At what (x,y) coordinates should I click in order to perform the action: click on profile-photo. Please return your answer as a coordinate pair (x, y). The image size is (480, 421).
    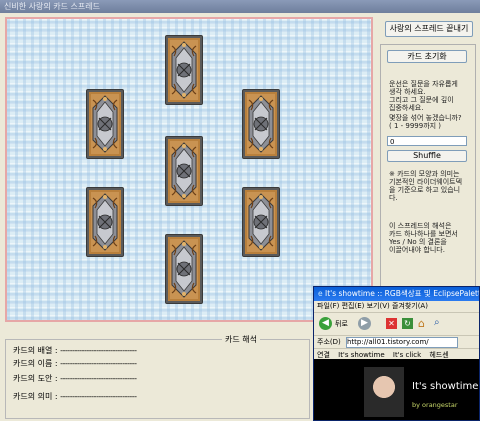
    Looking at the image, I should click on (384, 392).